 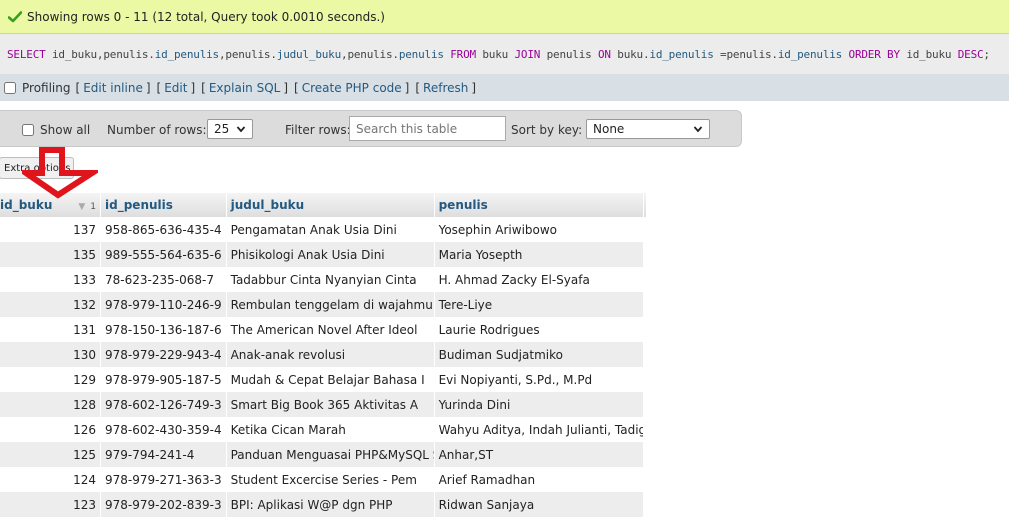 What do you see at coordinates (230, 129) in the screenshot?
I see `number-of-rows-select: 25` at bounding box center [230, 129].